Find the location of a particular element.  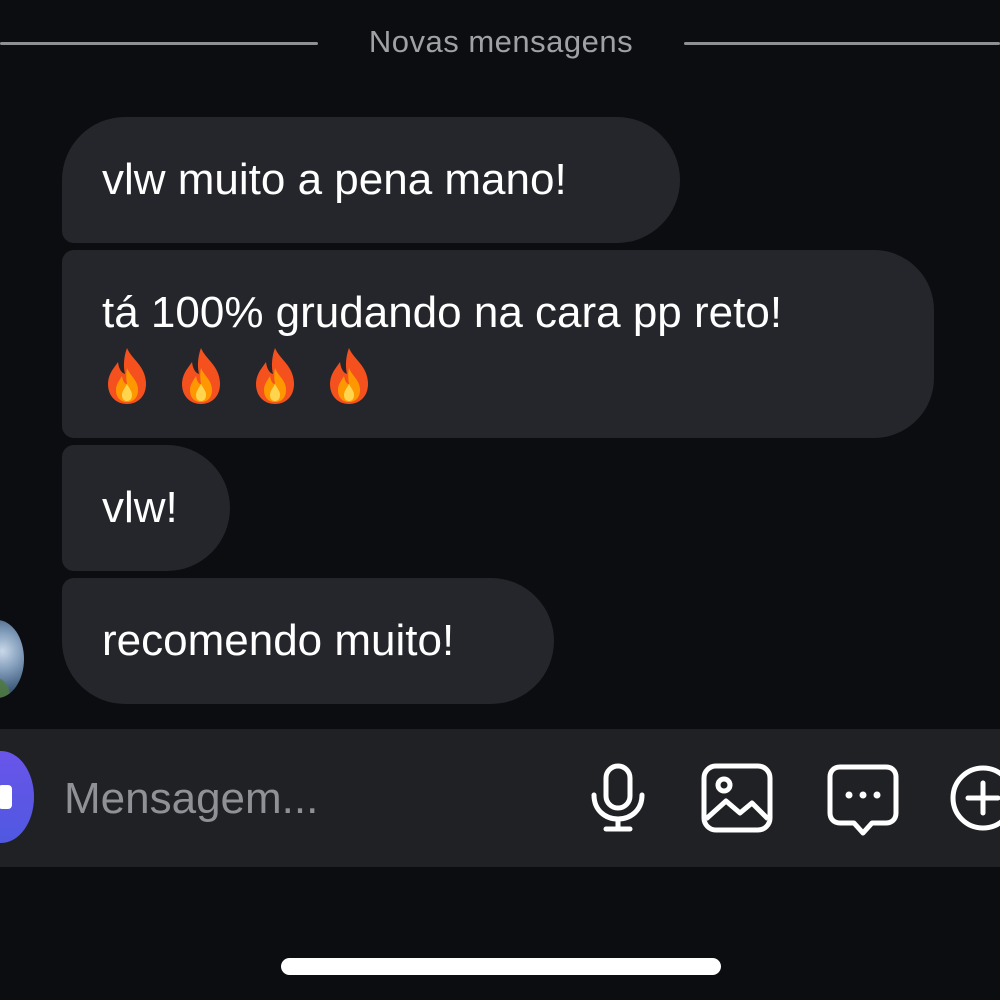

message-text: vlw! is located at coordinates (140, 507).